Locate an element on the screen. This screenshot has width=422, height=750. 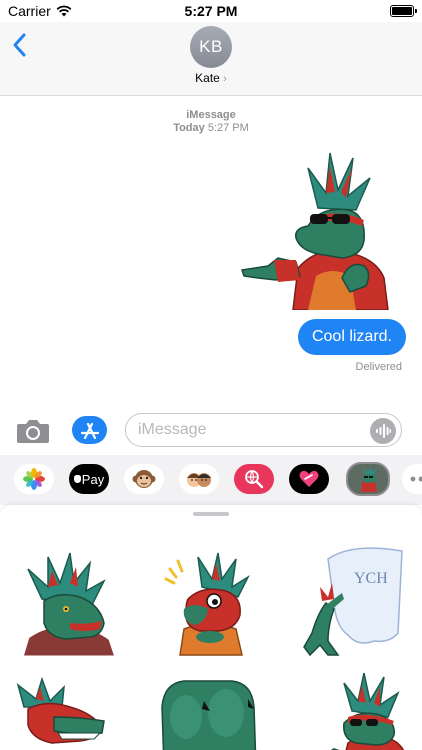
back-chevron-icon is located at coordinates (20, 45).